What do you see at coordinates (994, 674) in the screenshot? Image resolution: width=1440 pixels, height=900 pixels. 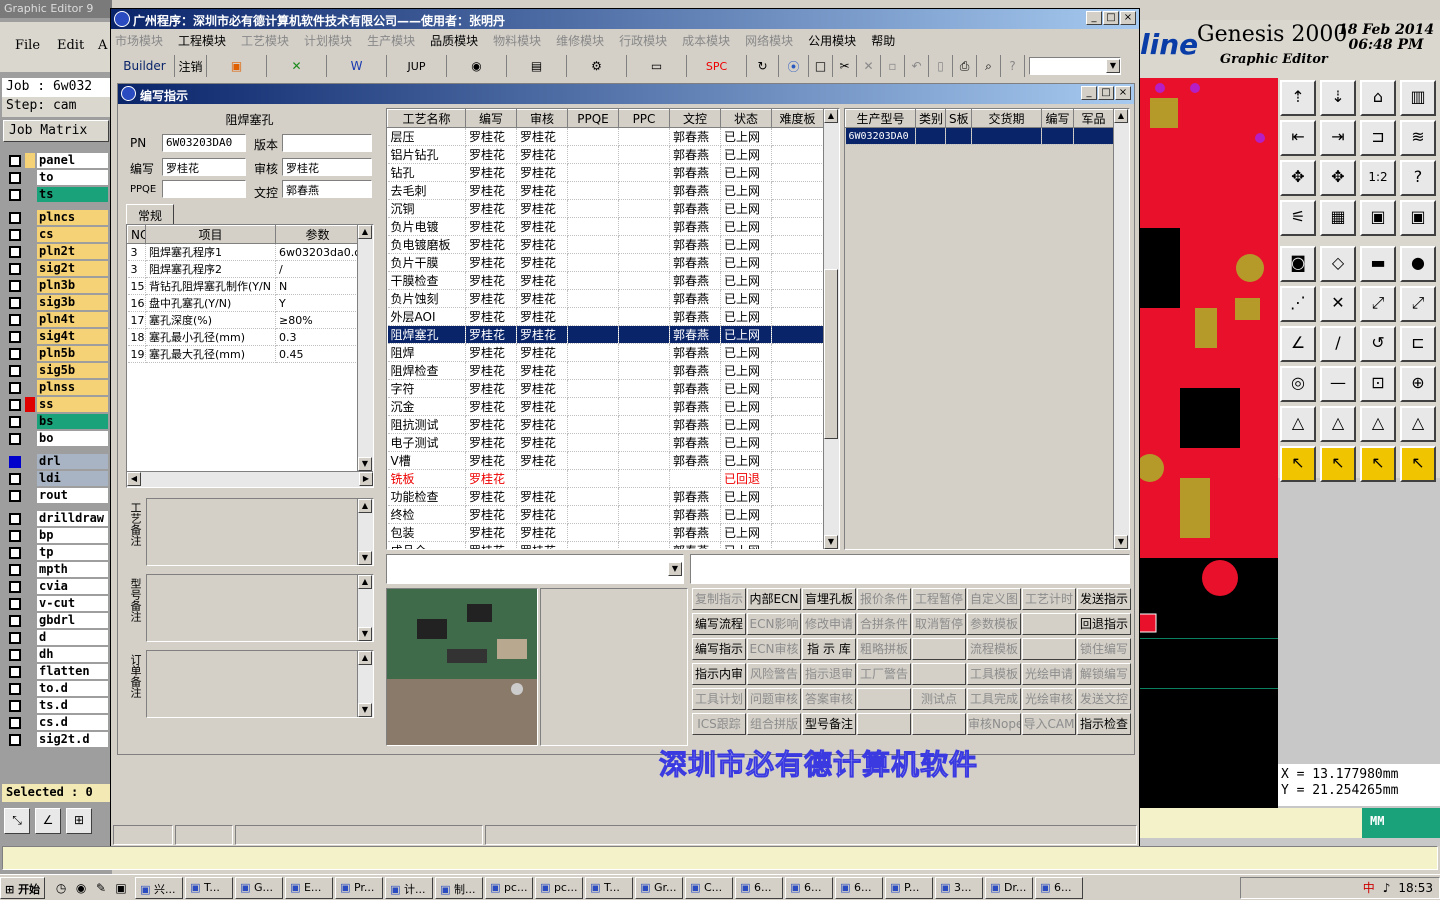 I see `action-button: 工具模板` at bounding box center [994, 674].